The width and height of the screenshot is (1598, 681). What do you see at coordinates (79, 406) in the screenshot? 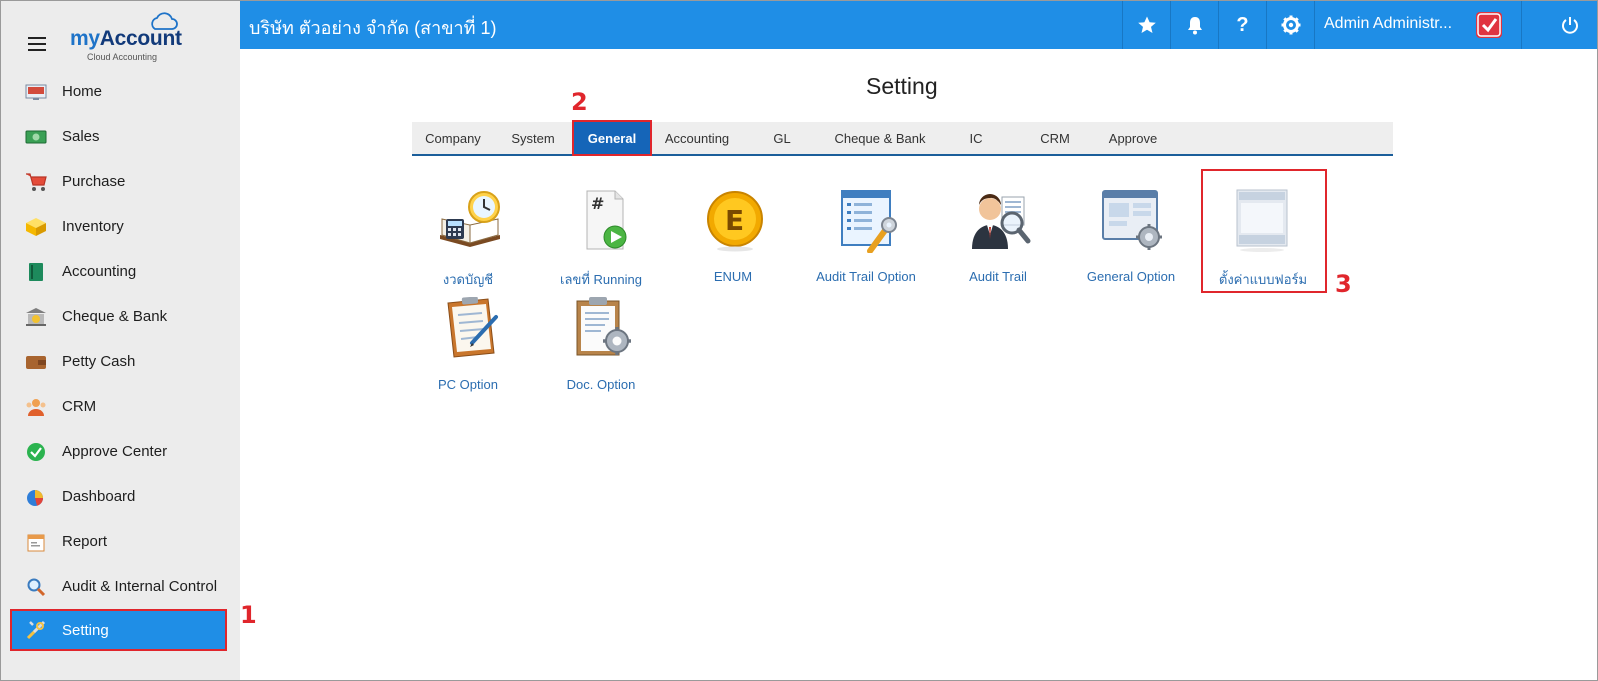
I see `sidebar-item-label: CRM` at bounding box center [79, 406].